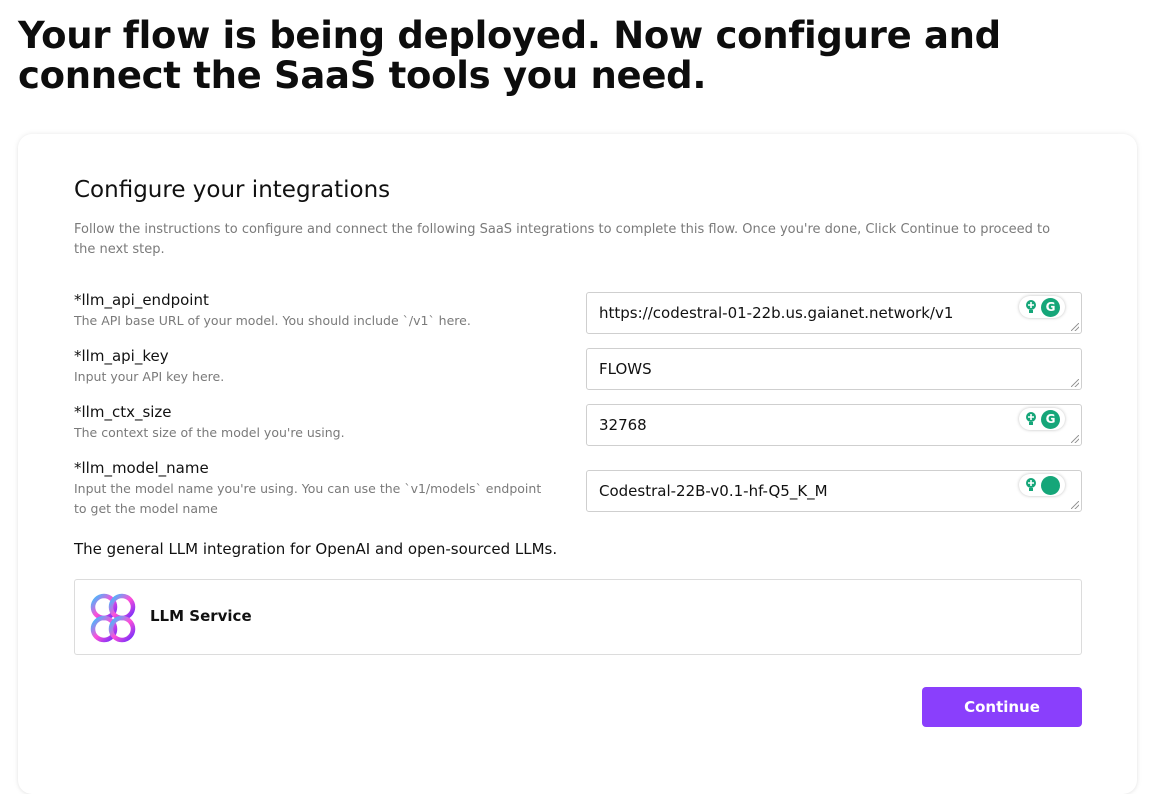 The width and height of the screenshot is (1151, 794). I want to click on field-value: FLOWS, so click(625, 369).